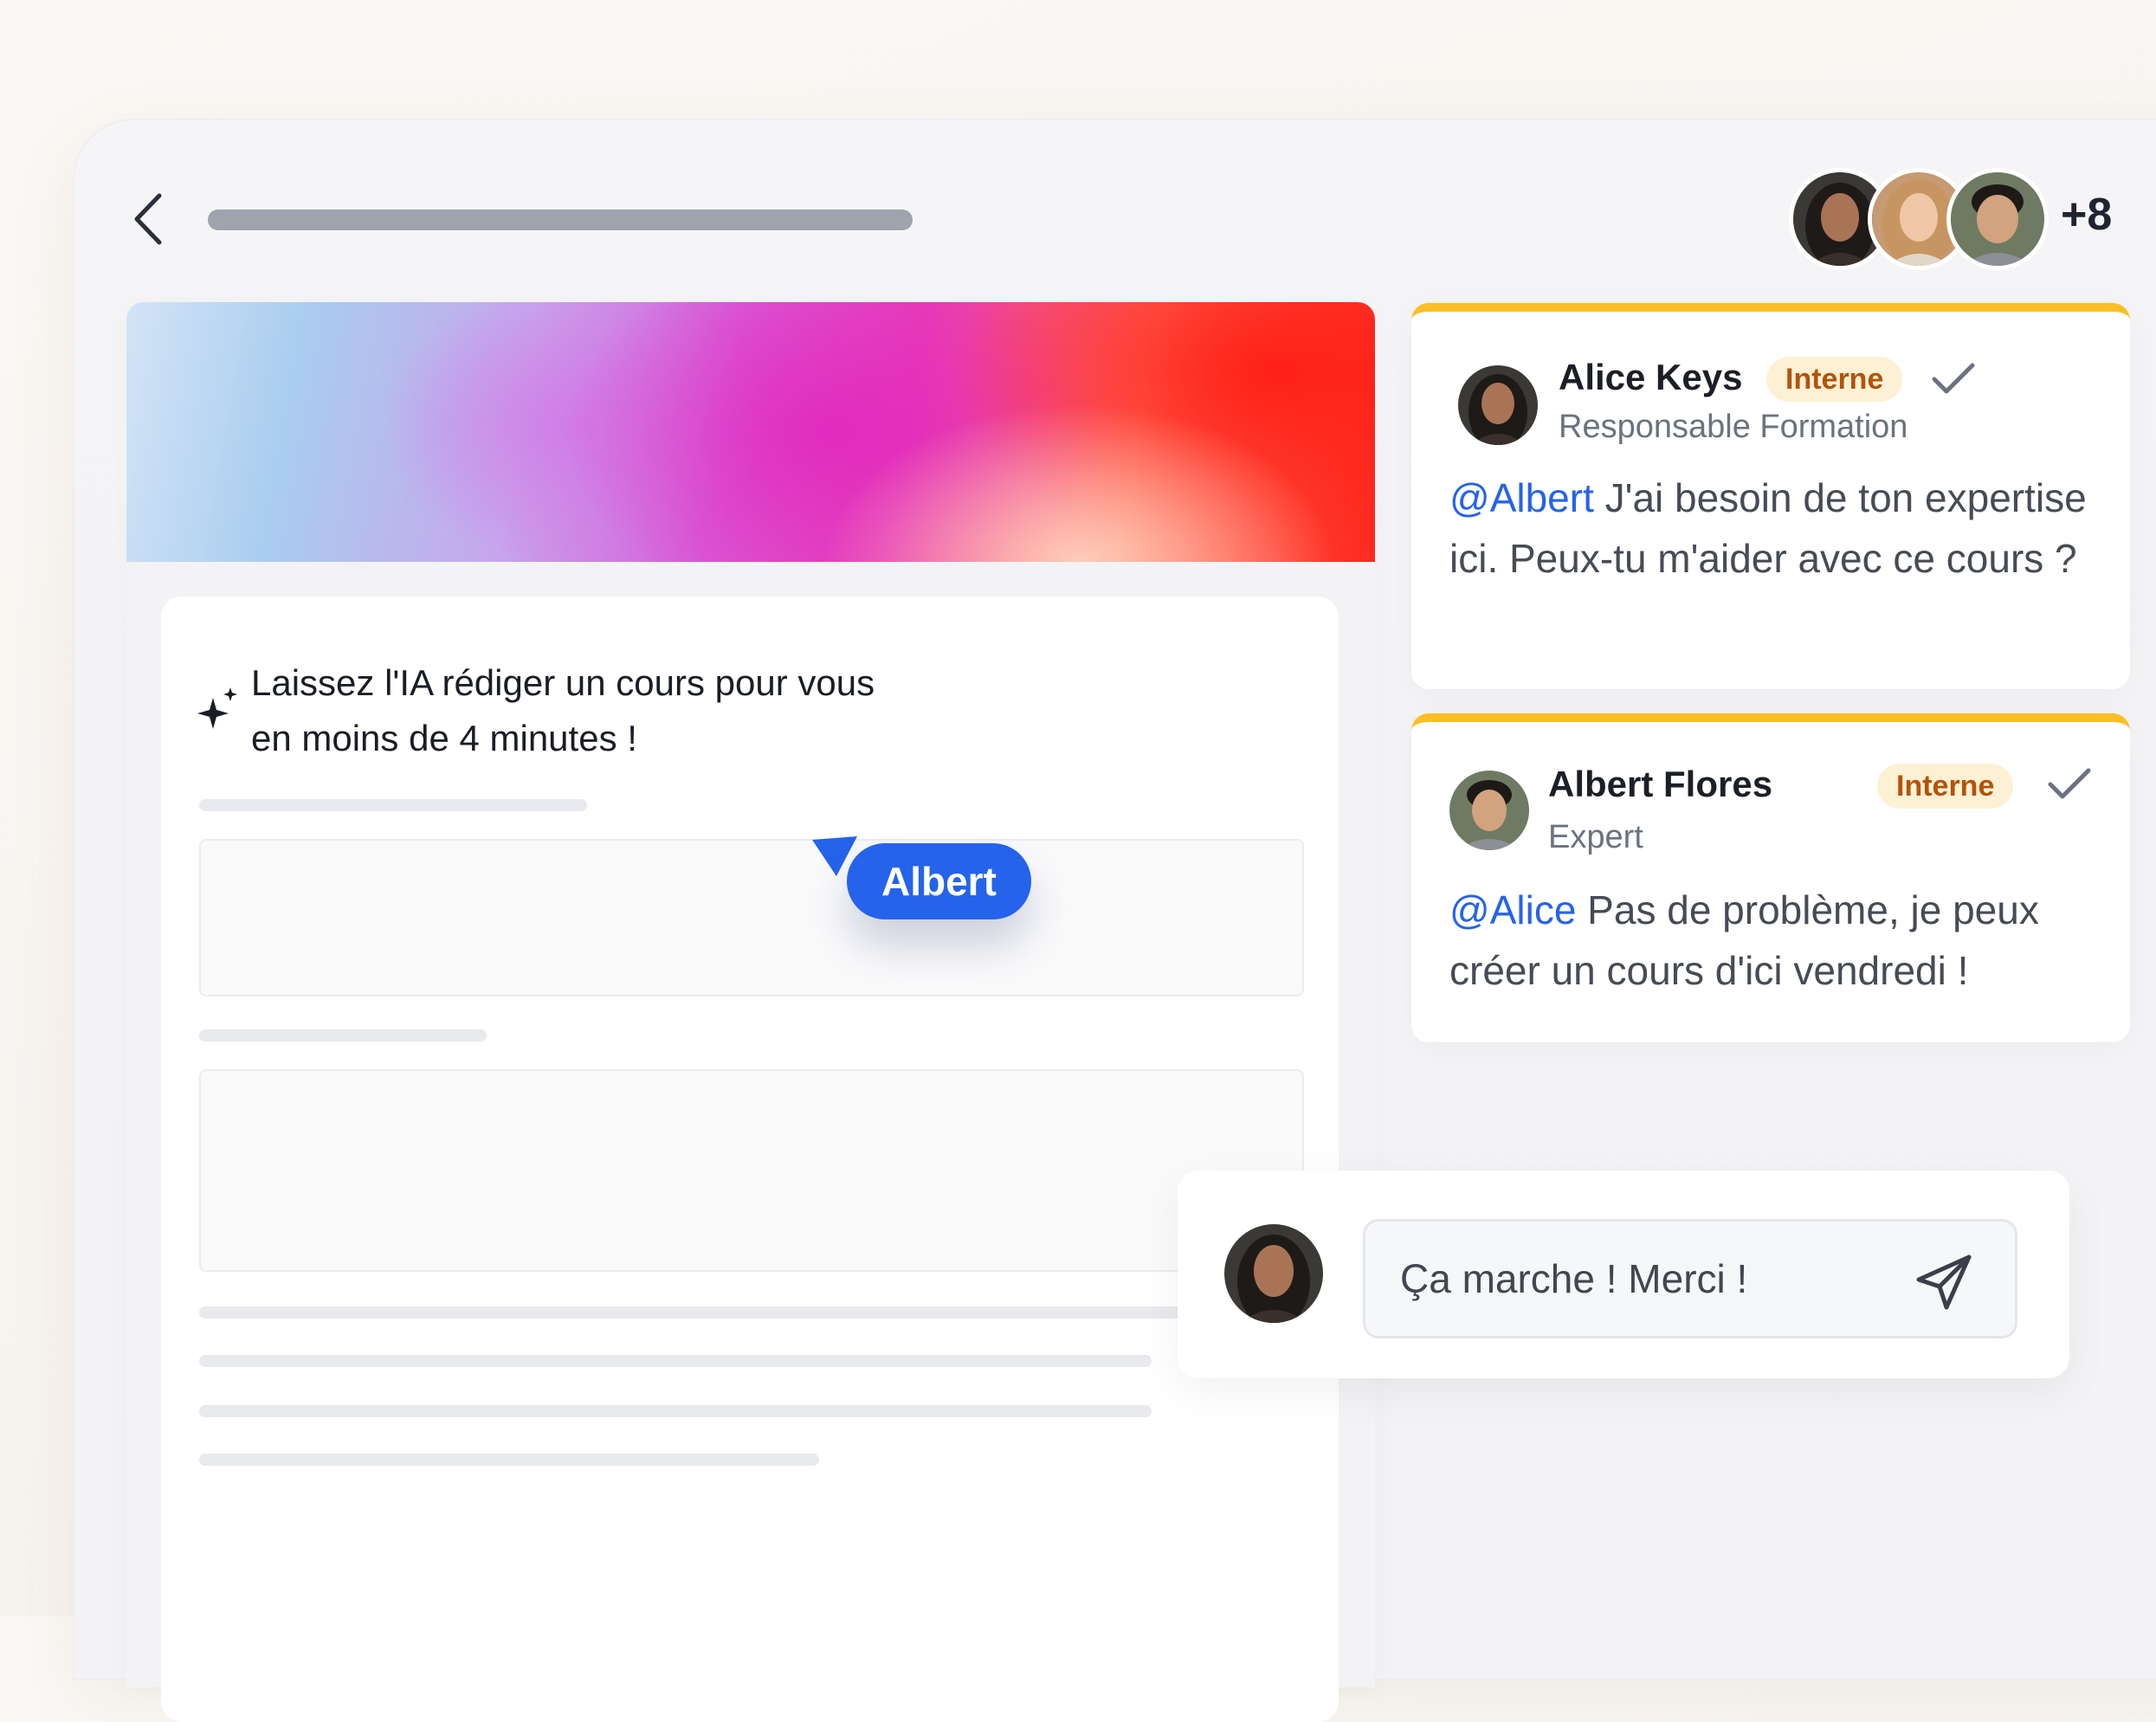  I want to click on comment-author-role: Responsable Formation, so click(1733, 427).